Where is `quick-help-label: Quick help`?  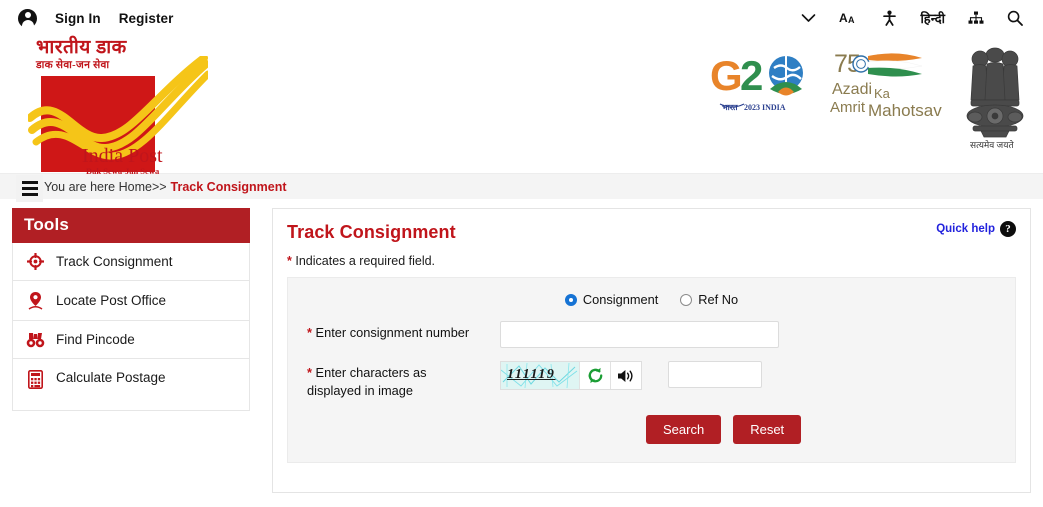
quick-help-label: Quick help is located at coordinates (965, 229).